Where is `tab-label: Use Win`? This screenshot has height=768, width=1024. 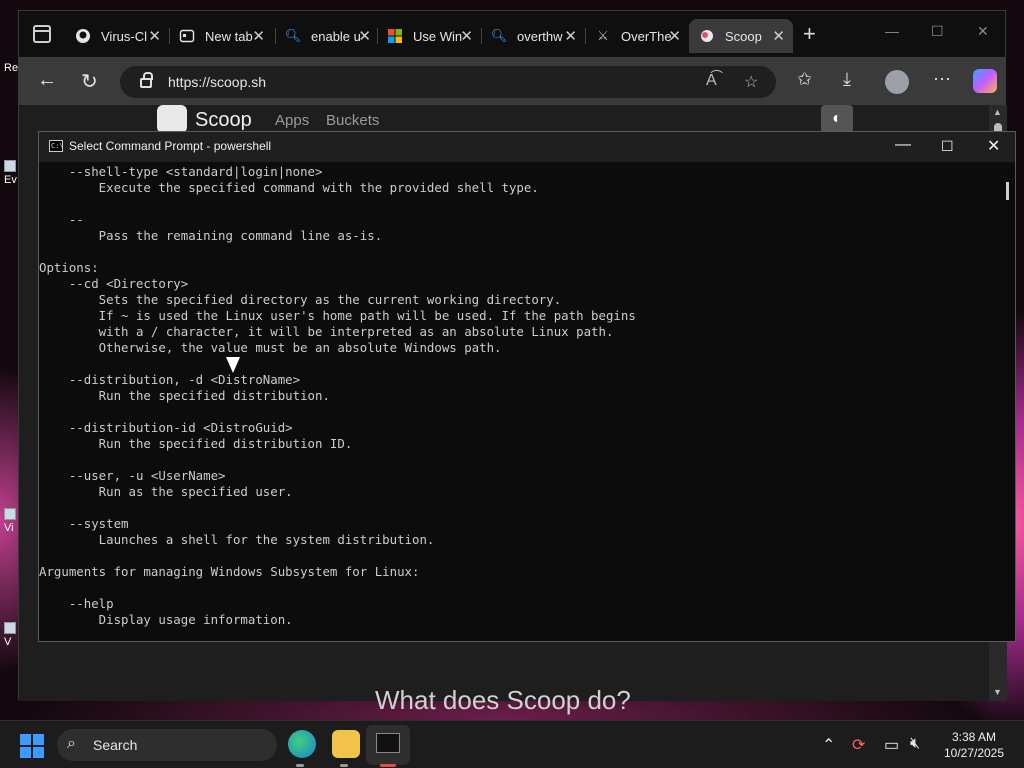
tab-label: Use Win is located at coordinates (438, 36).